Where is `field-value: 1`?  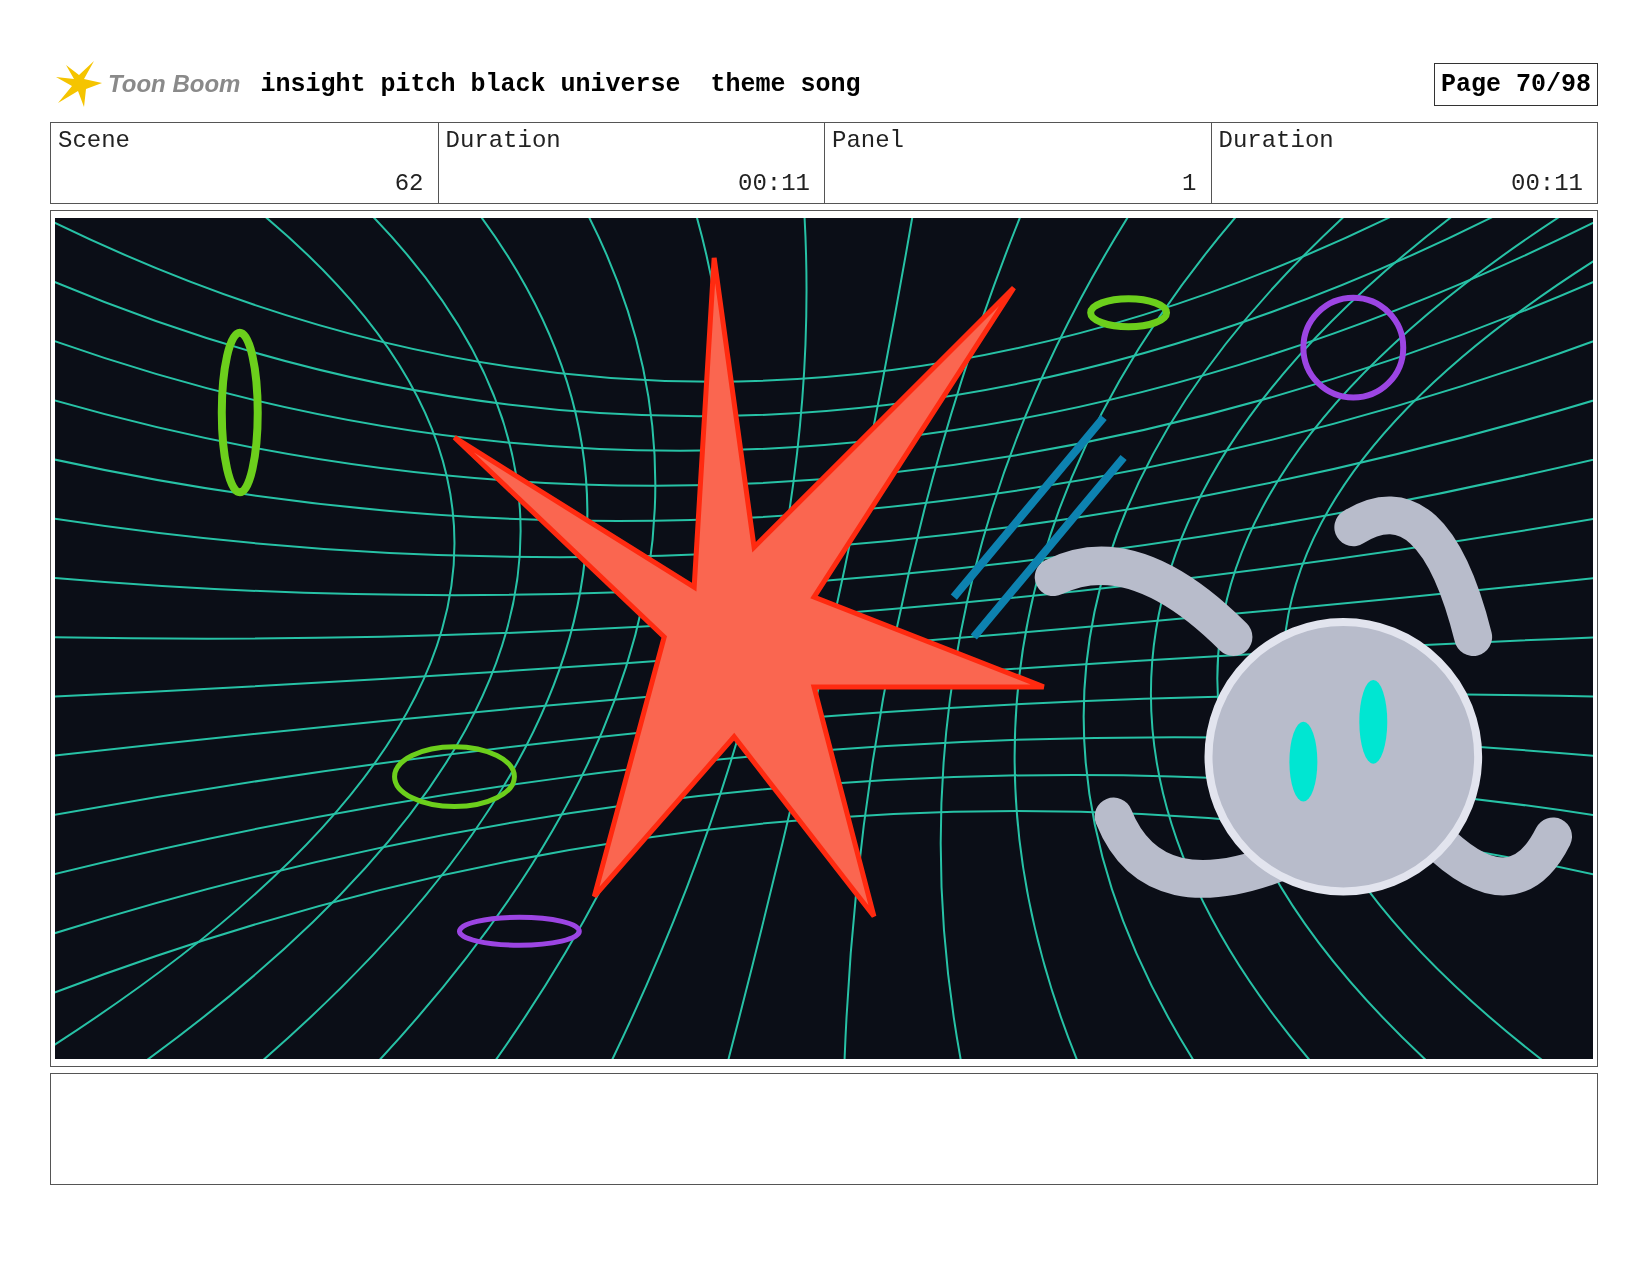
field-value: 1 is located at coordinates (1189, 183).